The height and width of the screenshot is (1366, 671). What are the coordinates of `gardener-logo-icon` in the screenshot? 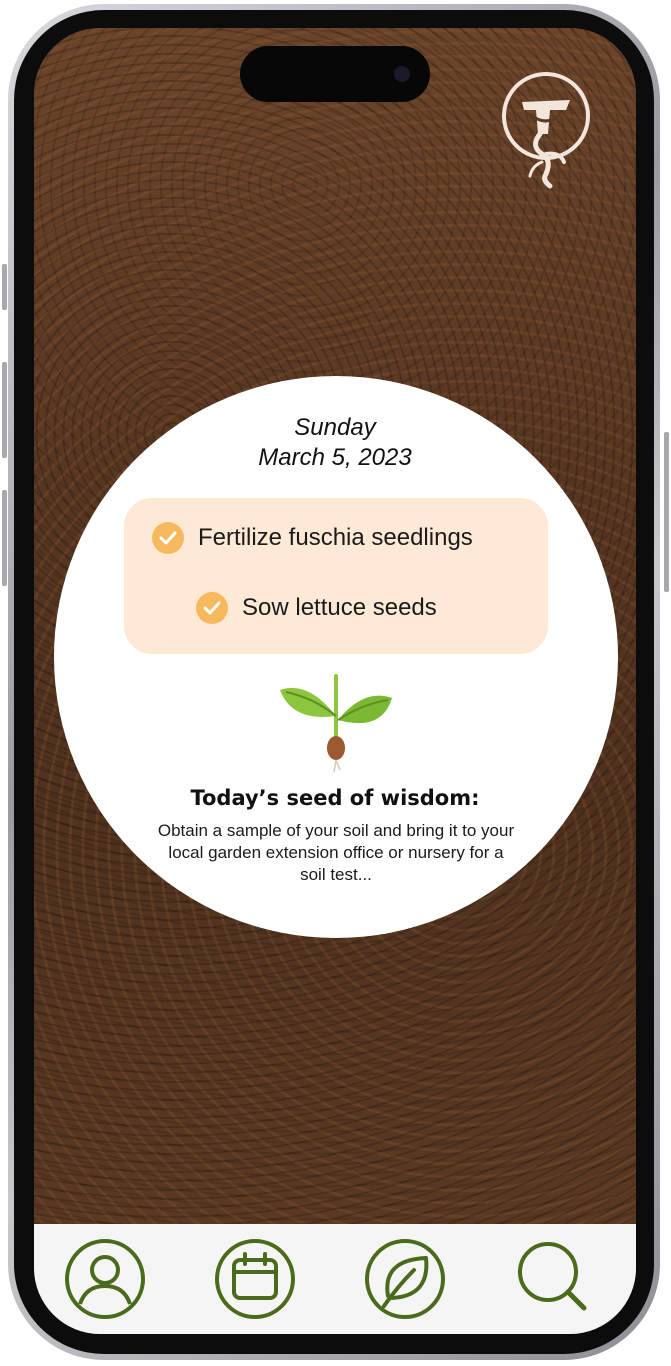 It's located at (548, 130).